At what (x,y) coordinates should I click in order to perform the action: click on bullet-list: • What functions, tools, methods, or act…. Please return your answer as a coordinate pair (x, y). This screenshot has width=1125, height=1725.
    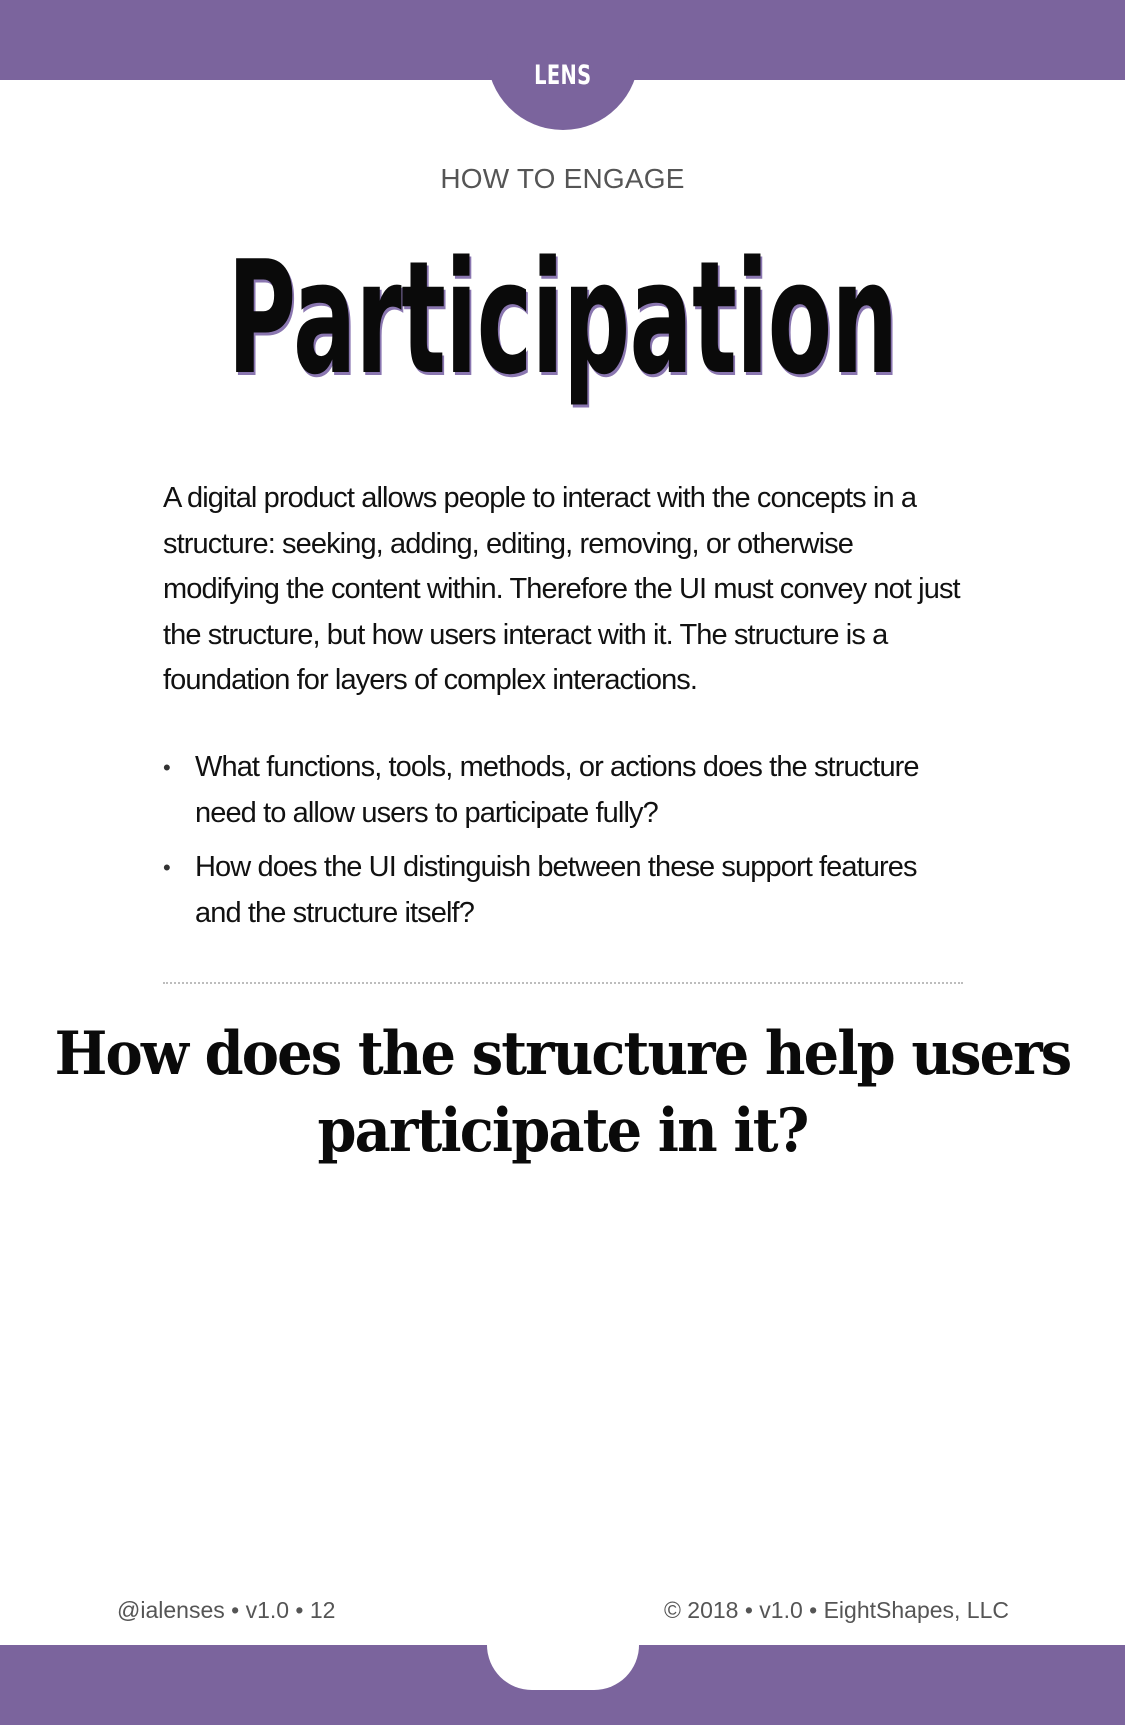
    Looking at the image, I should click on (563, 845).